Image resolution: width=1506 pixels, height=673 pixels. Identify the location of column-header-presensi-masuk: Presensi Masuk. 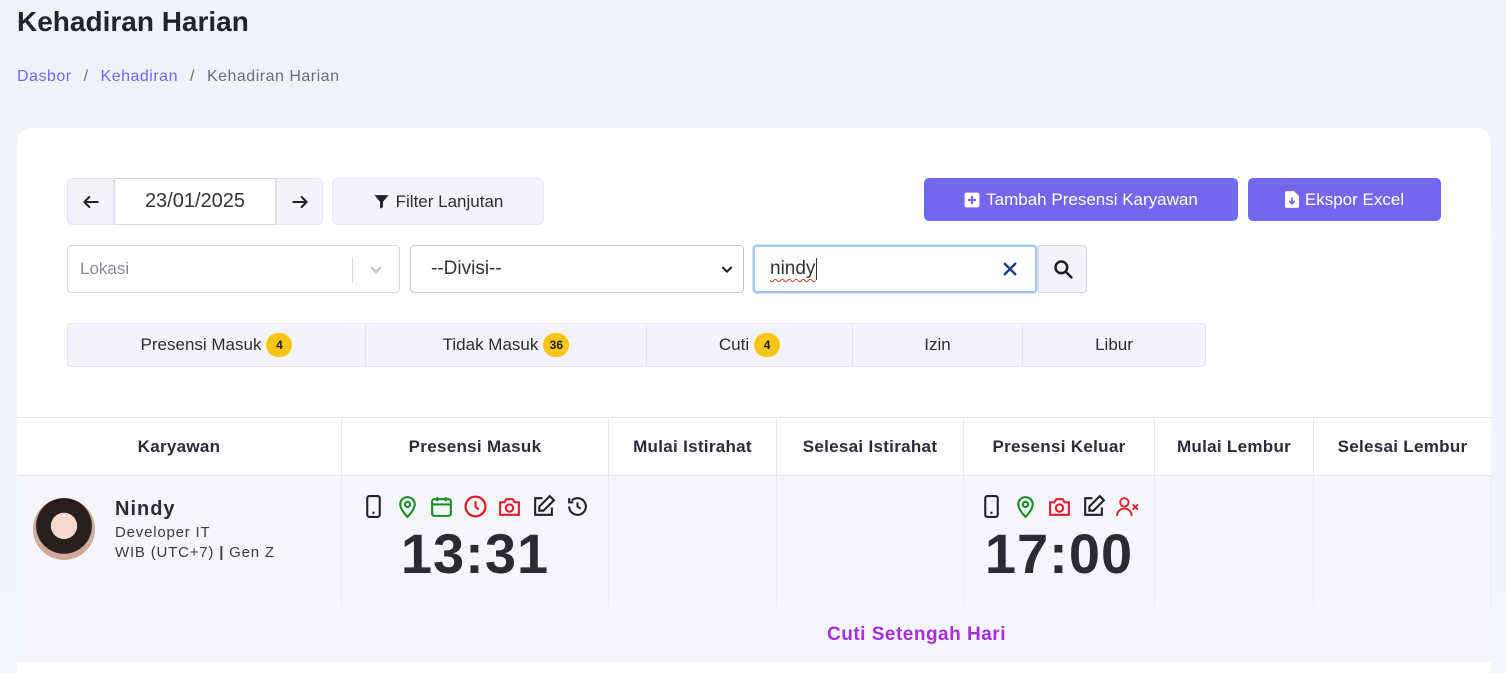
(475, 446).